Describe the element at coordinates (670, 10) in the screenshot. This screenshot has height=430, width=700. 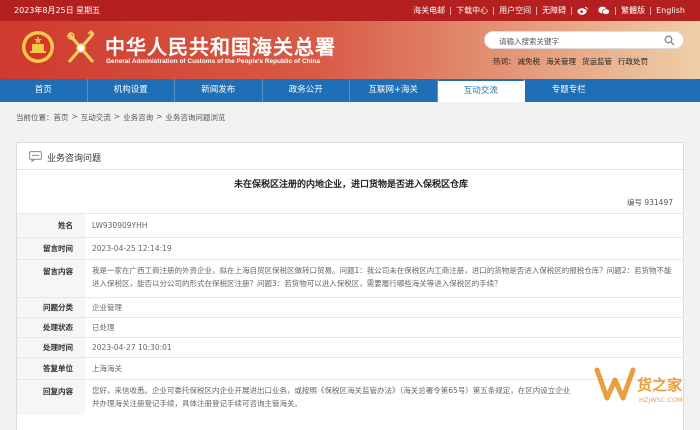
I see `link-english: English` at that location.